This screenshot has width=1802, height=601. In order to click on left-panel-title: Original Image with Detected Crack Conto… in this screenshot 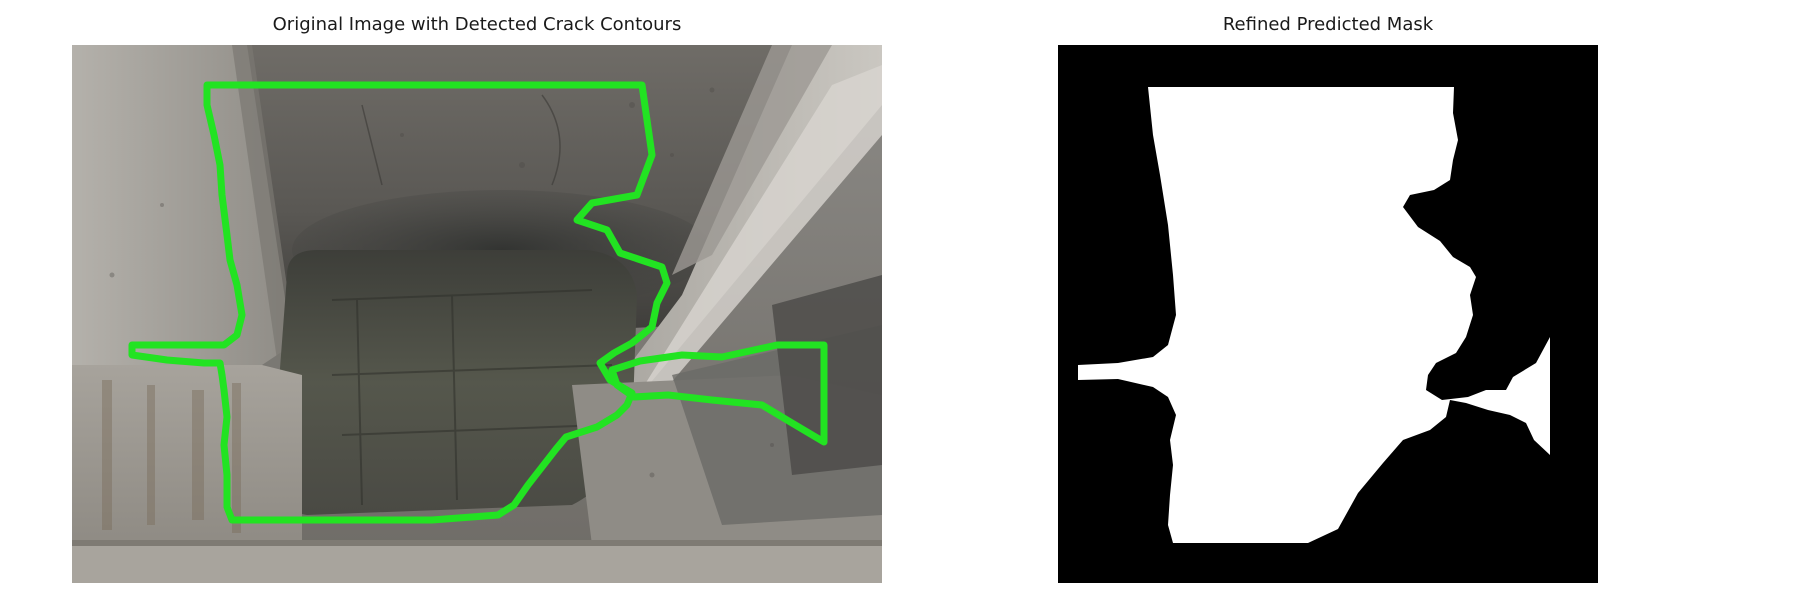, I will do `click(477, 24)`.